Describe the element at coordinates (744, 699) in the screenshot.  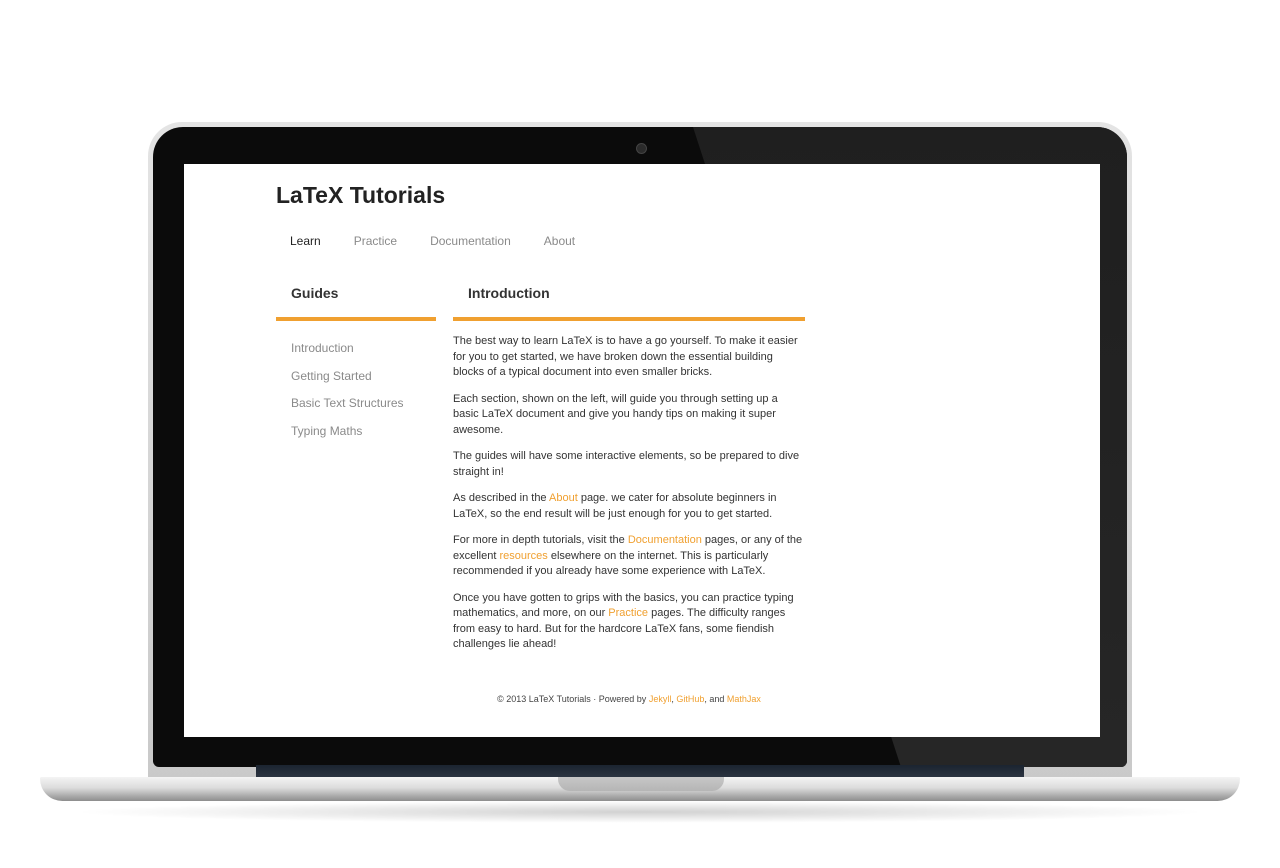
I see `mathjax-link: MathJax` at that location.